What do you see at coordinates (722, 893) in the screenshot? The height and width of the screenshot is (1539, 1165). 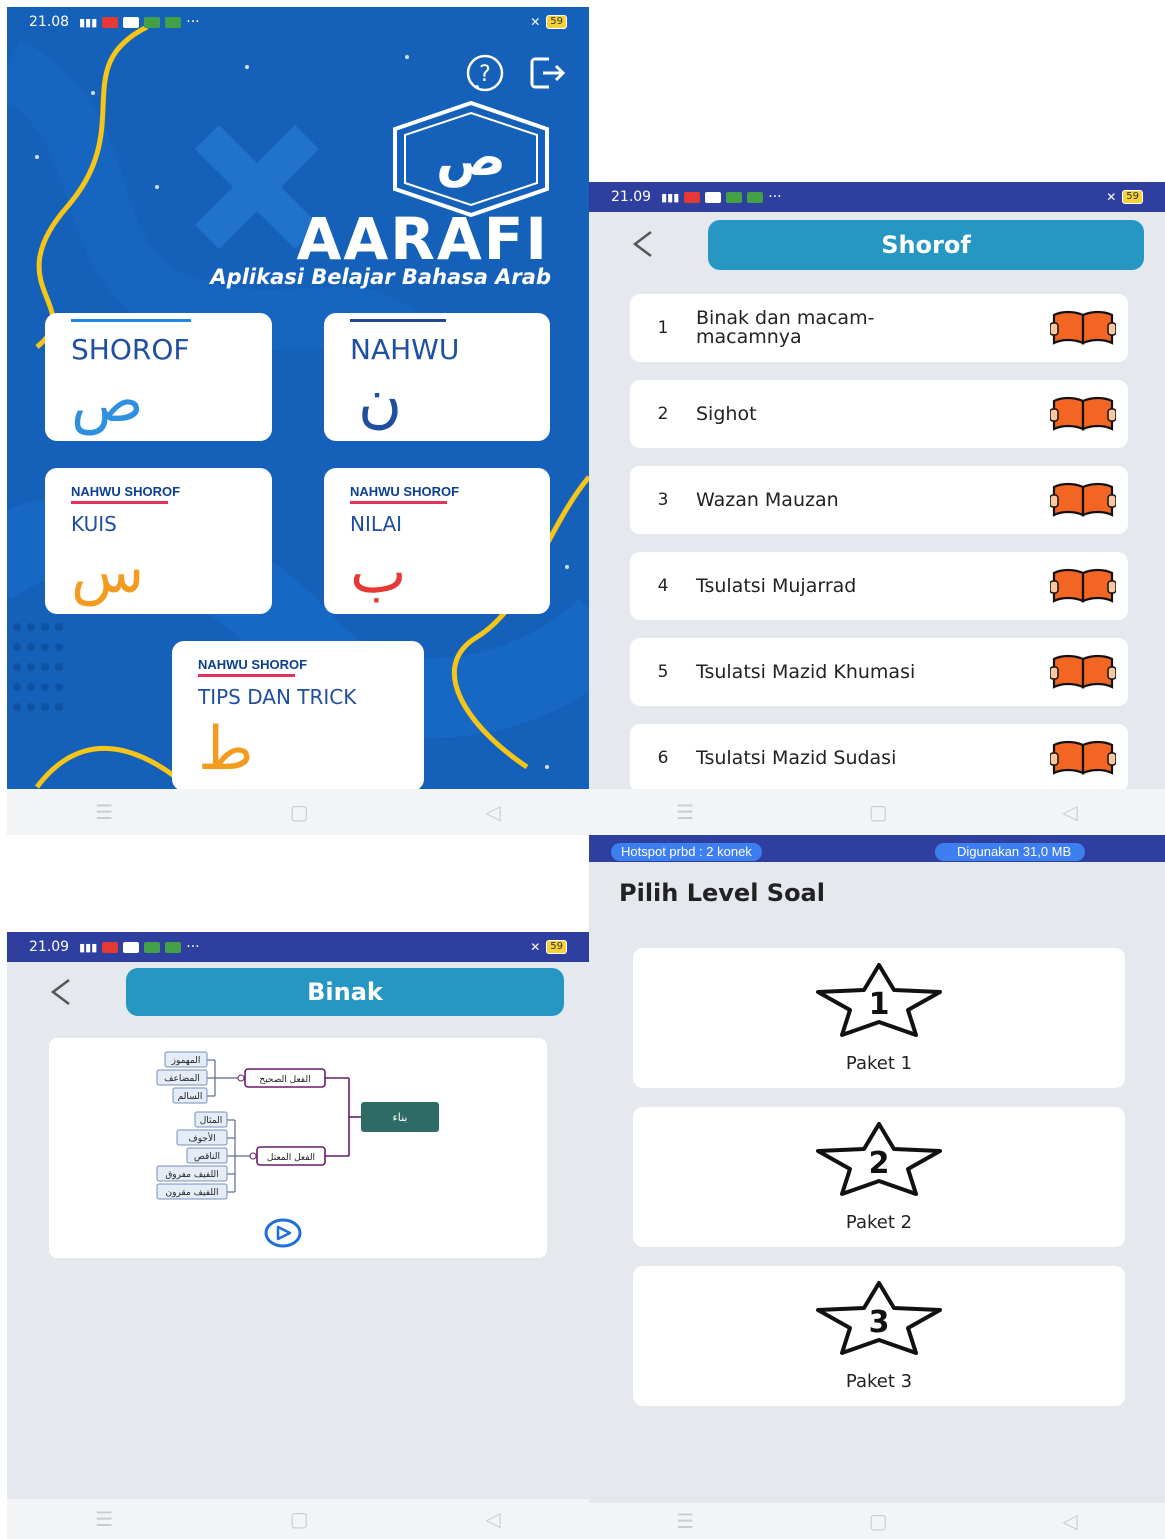 I see `page-title: Pilih Level Soal` at bounding box center [722, 893].